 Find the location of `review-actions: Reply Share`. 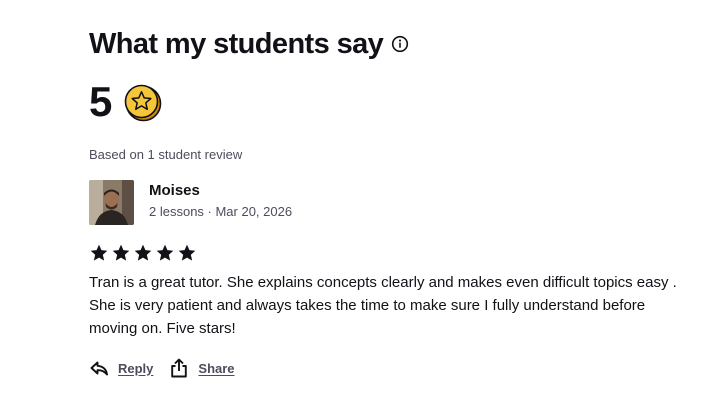

review-actions: Reply Share is located at coordinates (389, 368).